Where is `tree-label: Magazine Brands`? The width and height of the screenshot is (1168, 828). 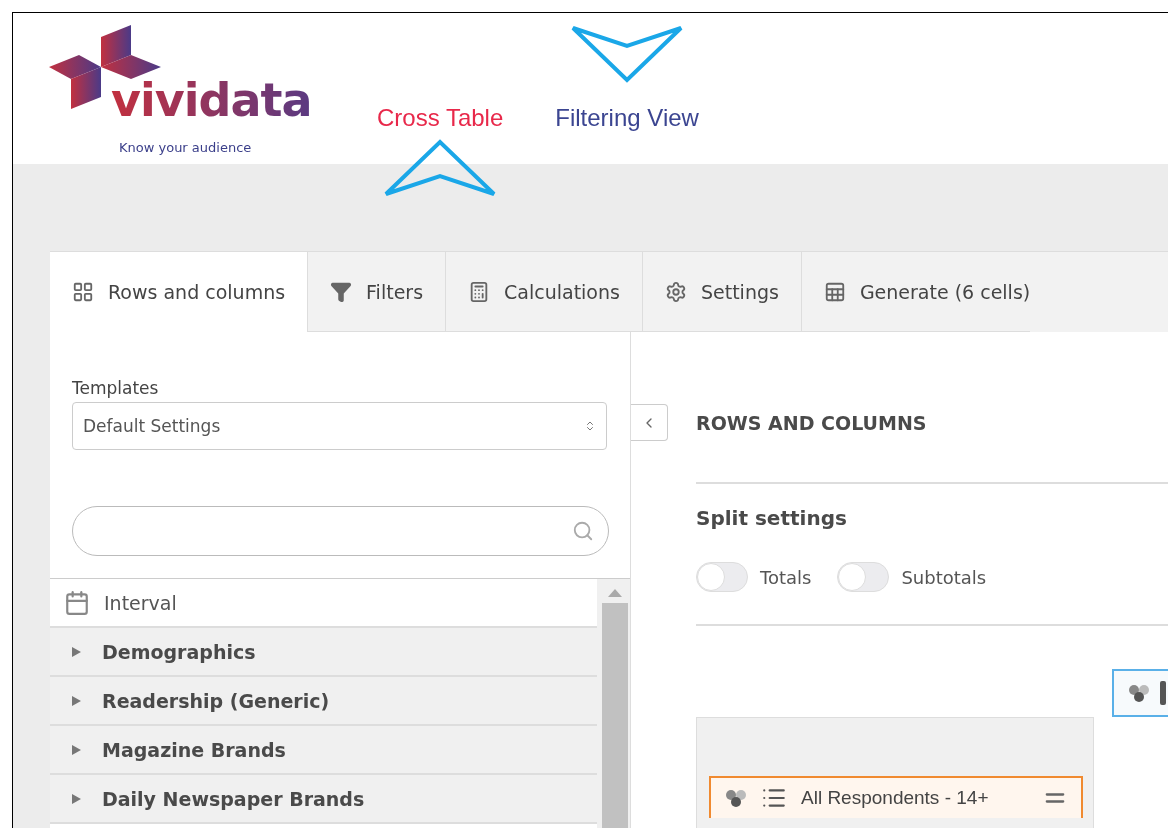 tree-label: Magazine Brands is located at coordinates (194, 749).